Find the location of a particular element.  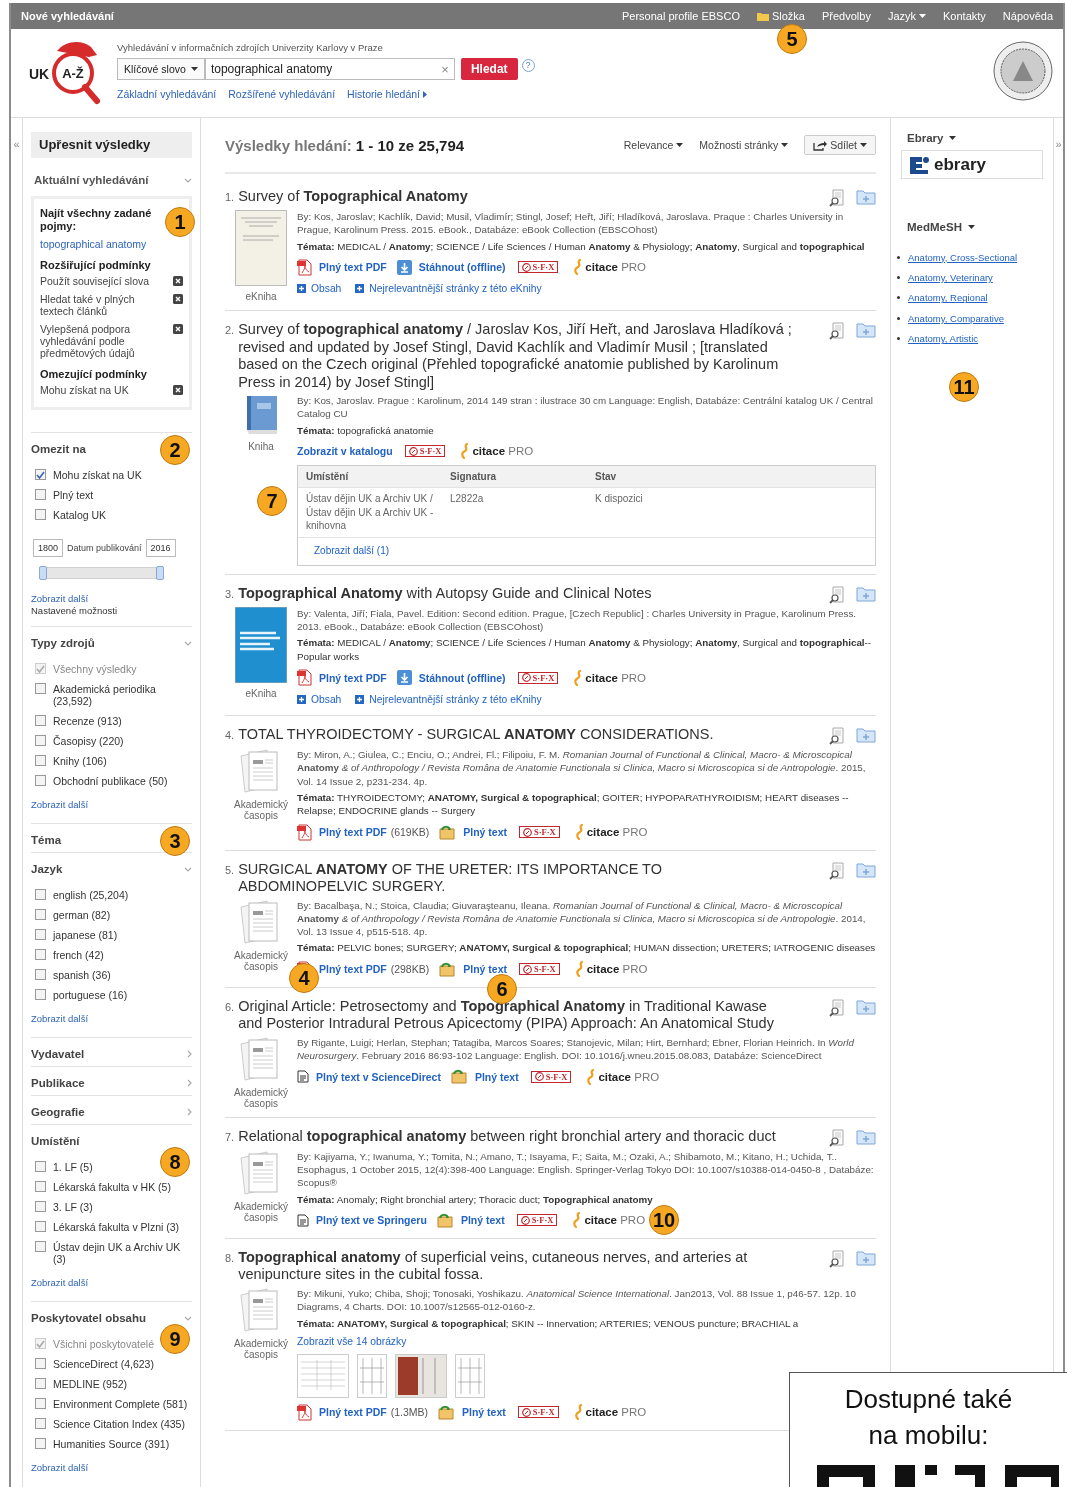

result-title: Relational topographical anatomy between right bronchial artery and thoracic duct is located at coordinates (507, 1136).